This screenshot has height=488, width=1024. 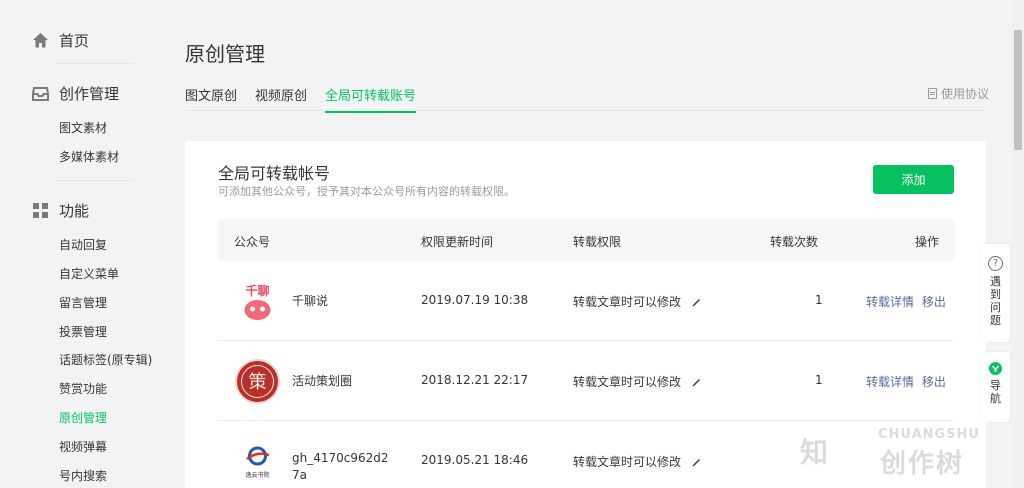 I want to click on nav-features-label: 功能, so click(x=74, y=211).